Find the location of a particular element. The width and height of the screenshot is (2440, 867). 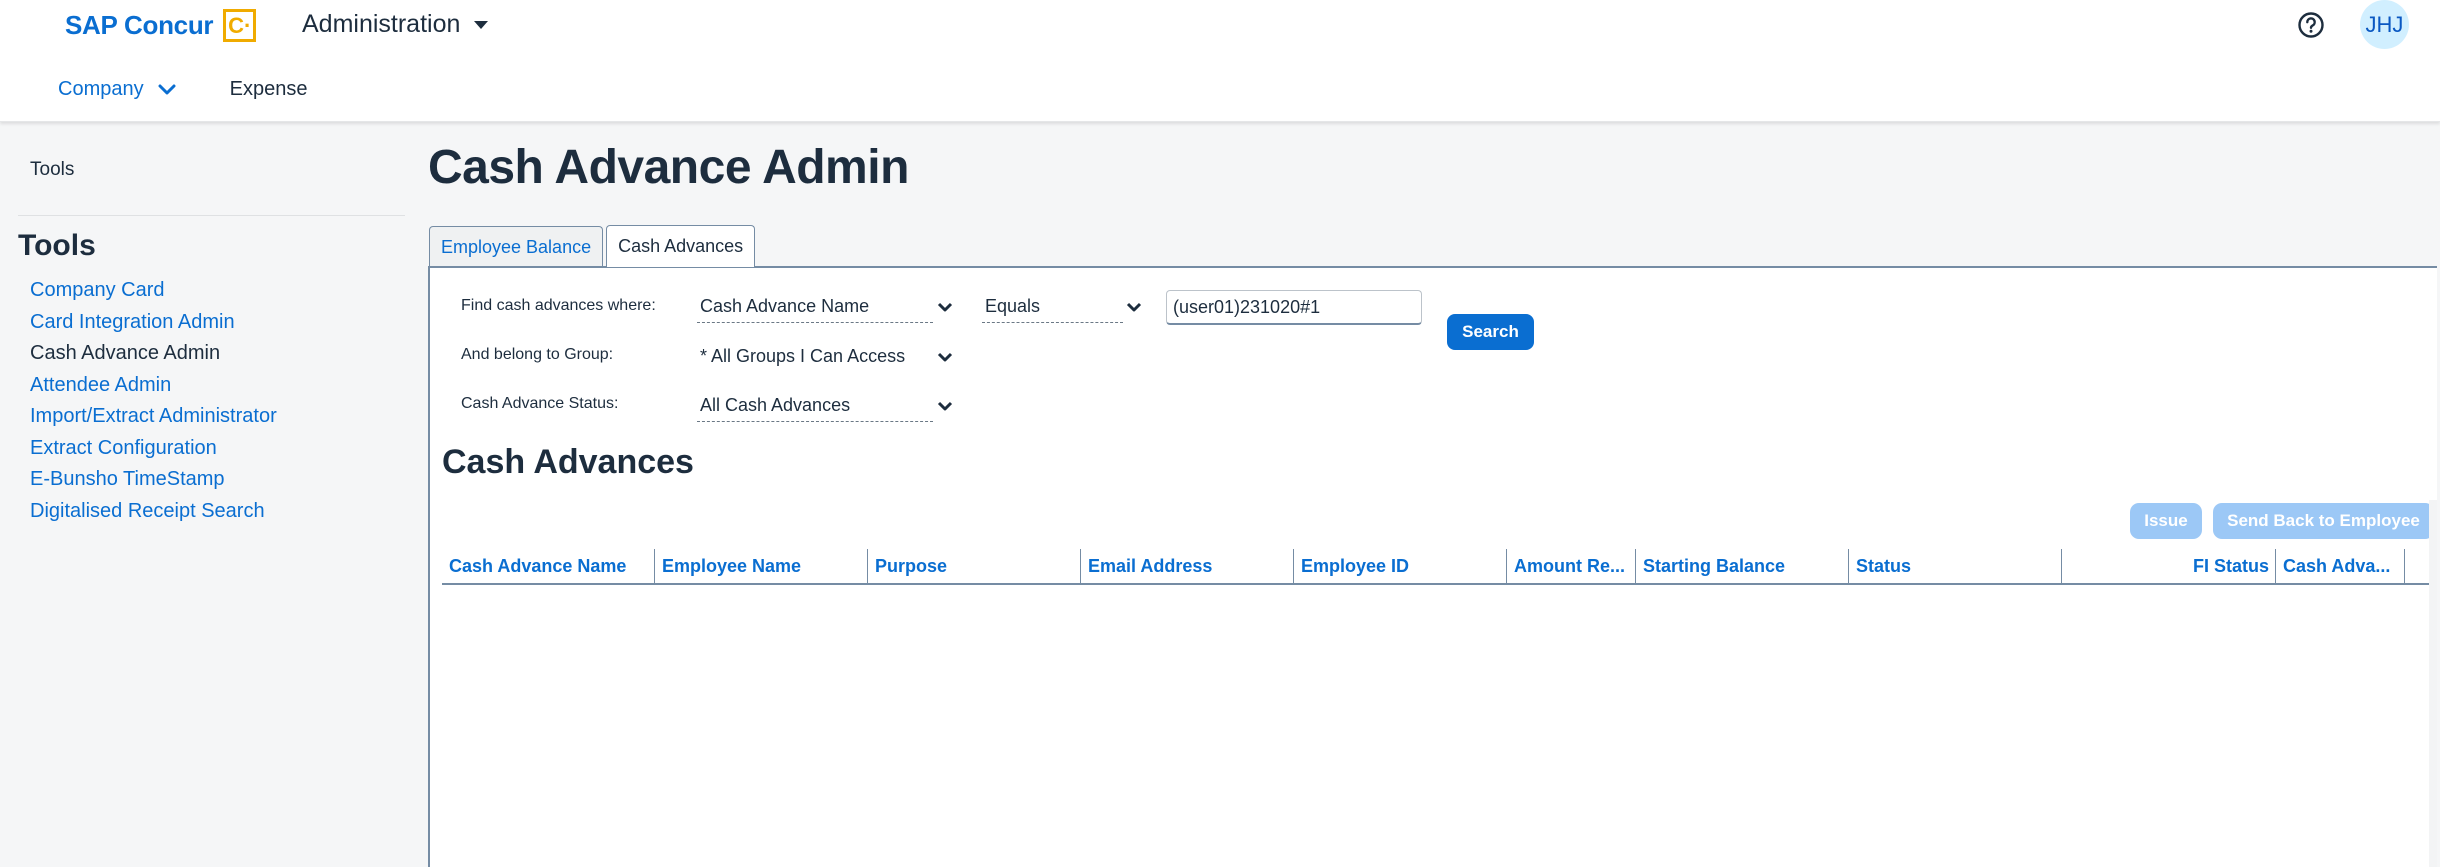

nav-company: Company is located at coordinates (117, 89).